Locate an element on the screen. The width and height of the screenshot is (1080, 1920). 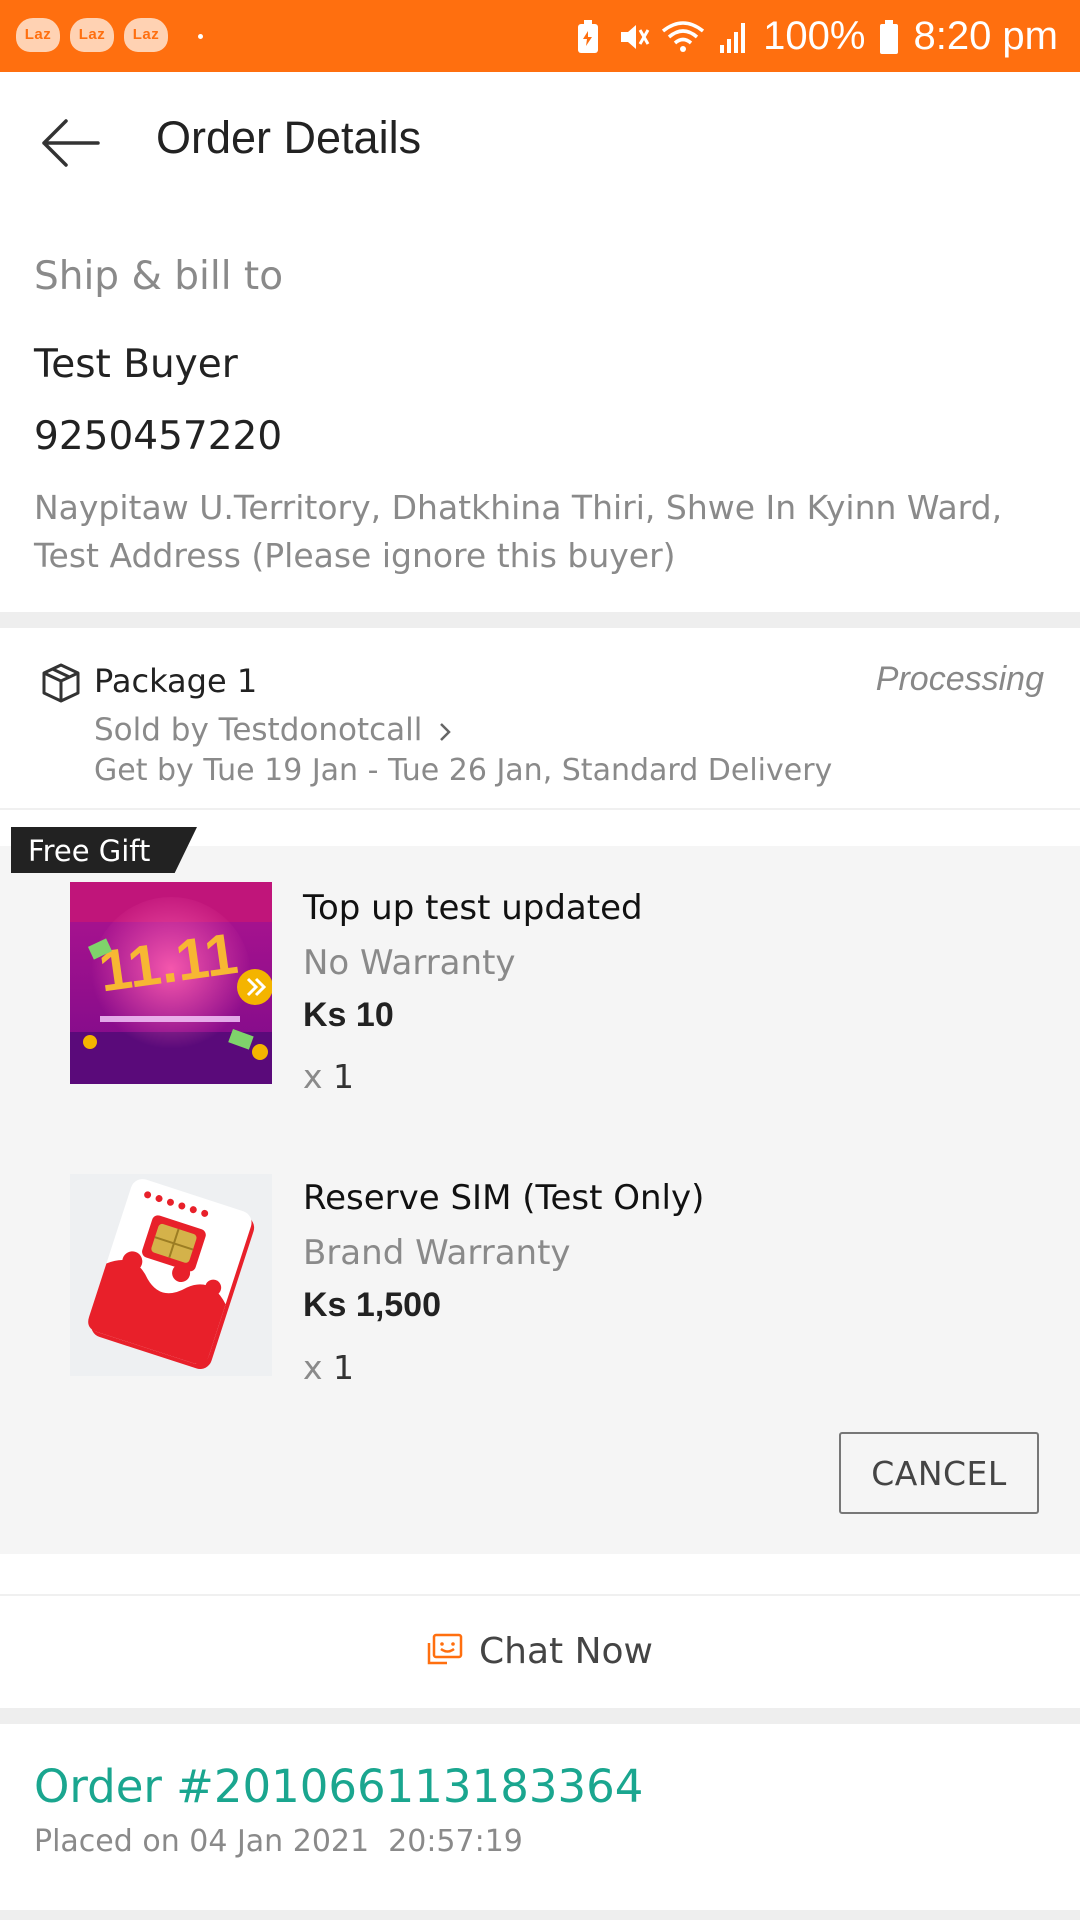
package-box-icon is located at coordinates (61, 683).